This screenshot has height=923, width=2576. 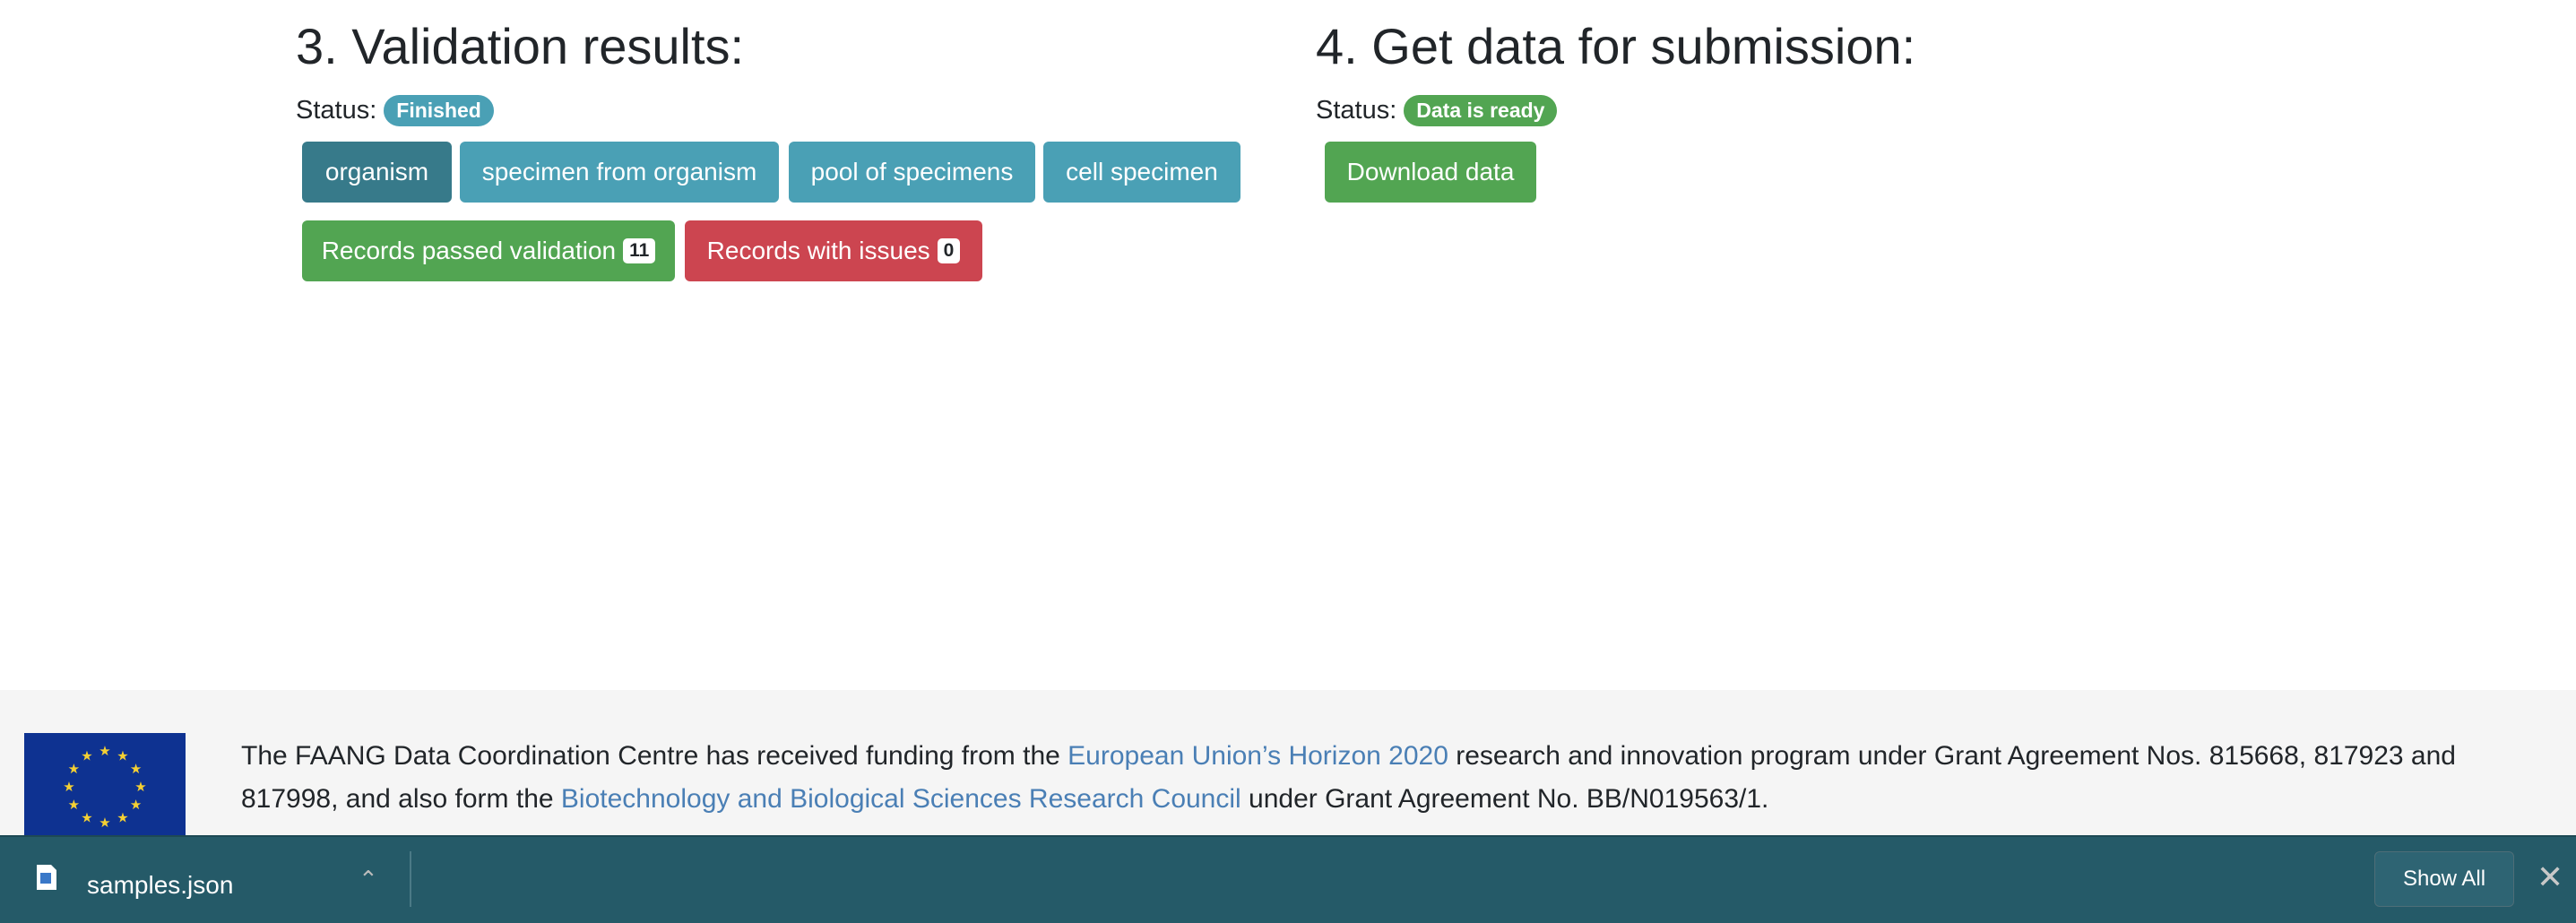 I want to click on download-data-button: Download data, so click(x=1430, y=172).